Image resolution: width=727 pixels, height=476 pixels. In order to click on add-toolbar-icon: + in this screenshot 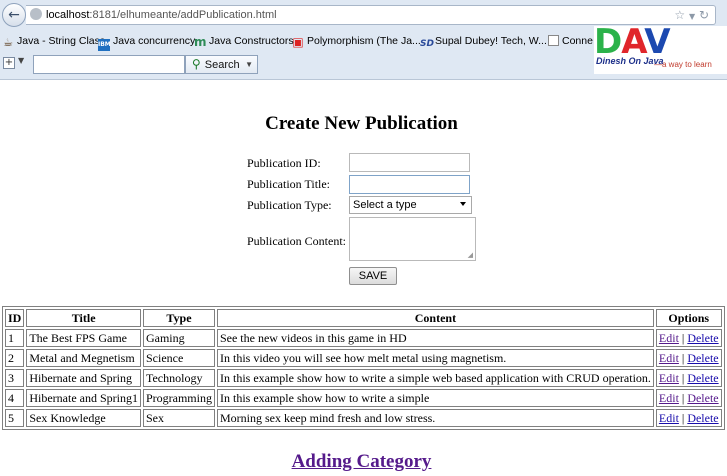, I will do `click(9, 63)`.